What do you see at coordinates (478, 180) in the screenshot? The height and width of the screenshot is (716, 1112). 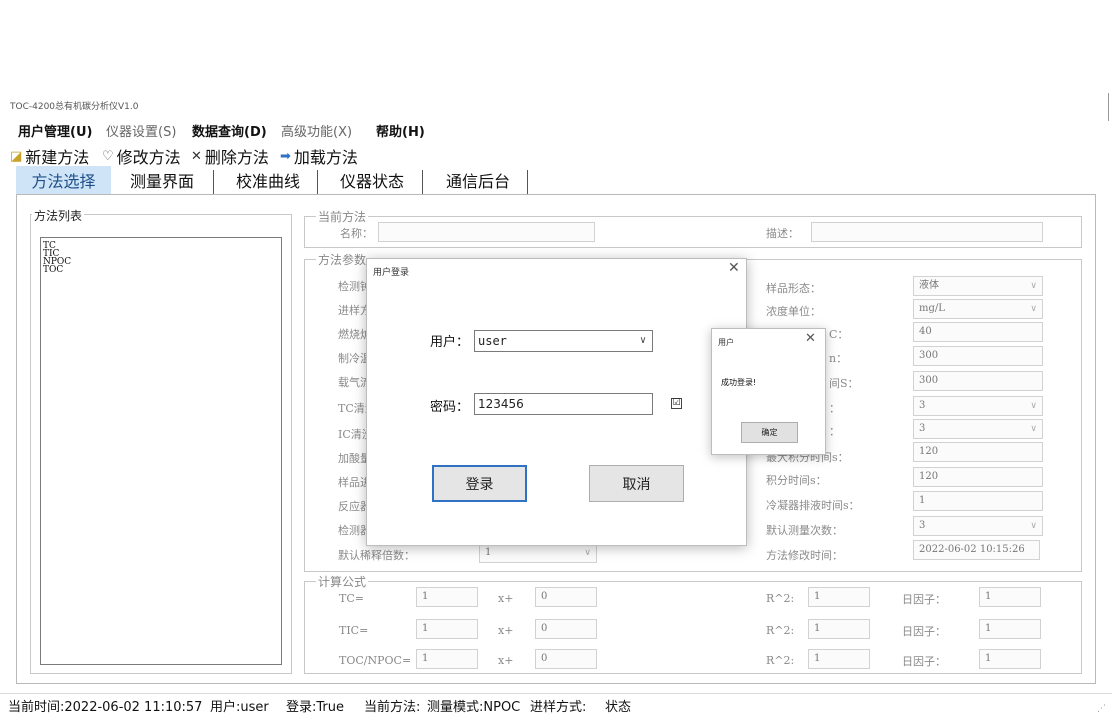 I see `tab-comm-backend: 通信后台` at bounding box center [478, 180].